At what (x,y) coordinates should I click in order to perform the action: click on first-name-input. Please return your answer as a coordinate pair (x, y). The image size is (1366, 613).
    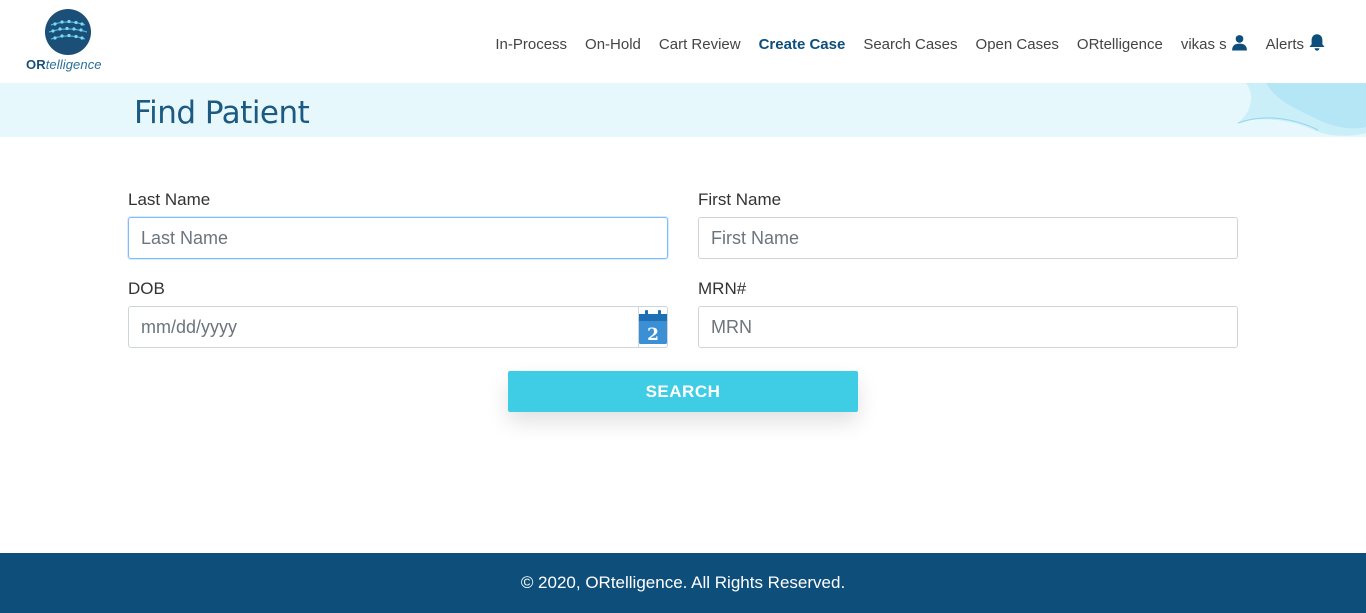
    Looking at the image, I should click on (968, 238).